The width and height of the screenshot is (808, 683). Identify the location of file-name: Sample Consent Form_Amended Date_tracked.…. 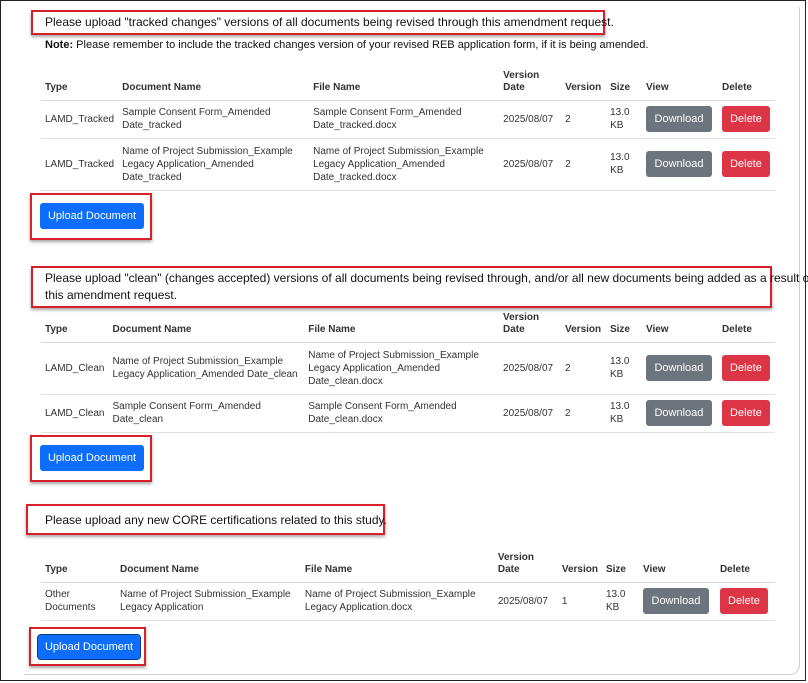
(404, 119).